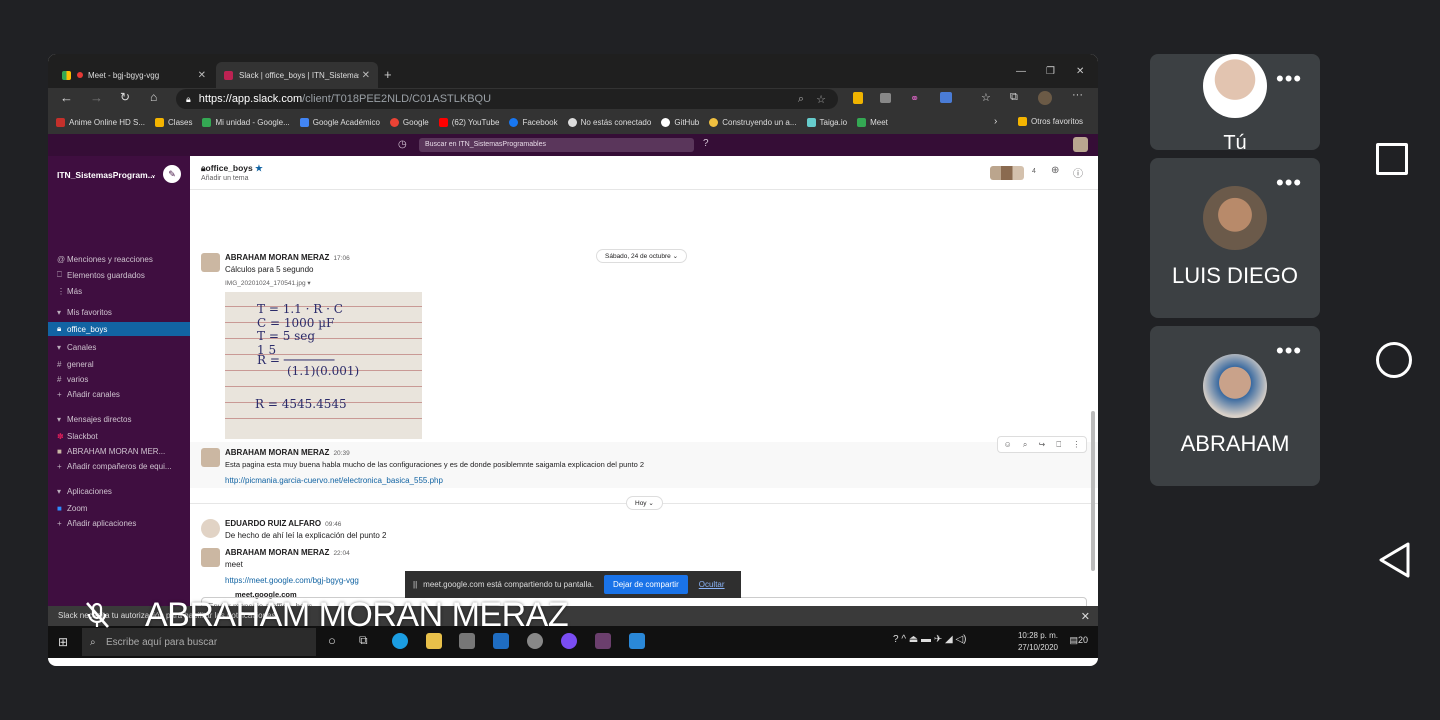 The width and height of the screenshot is (1440, 720). Describe the element at coordinates (77, 436) in the screenshot. I see `dm-slackbot: ✽ Slackbot` at that location.